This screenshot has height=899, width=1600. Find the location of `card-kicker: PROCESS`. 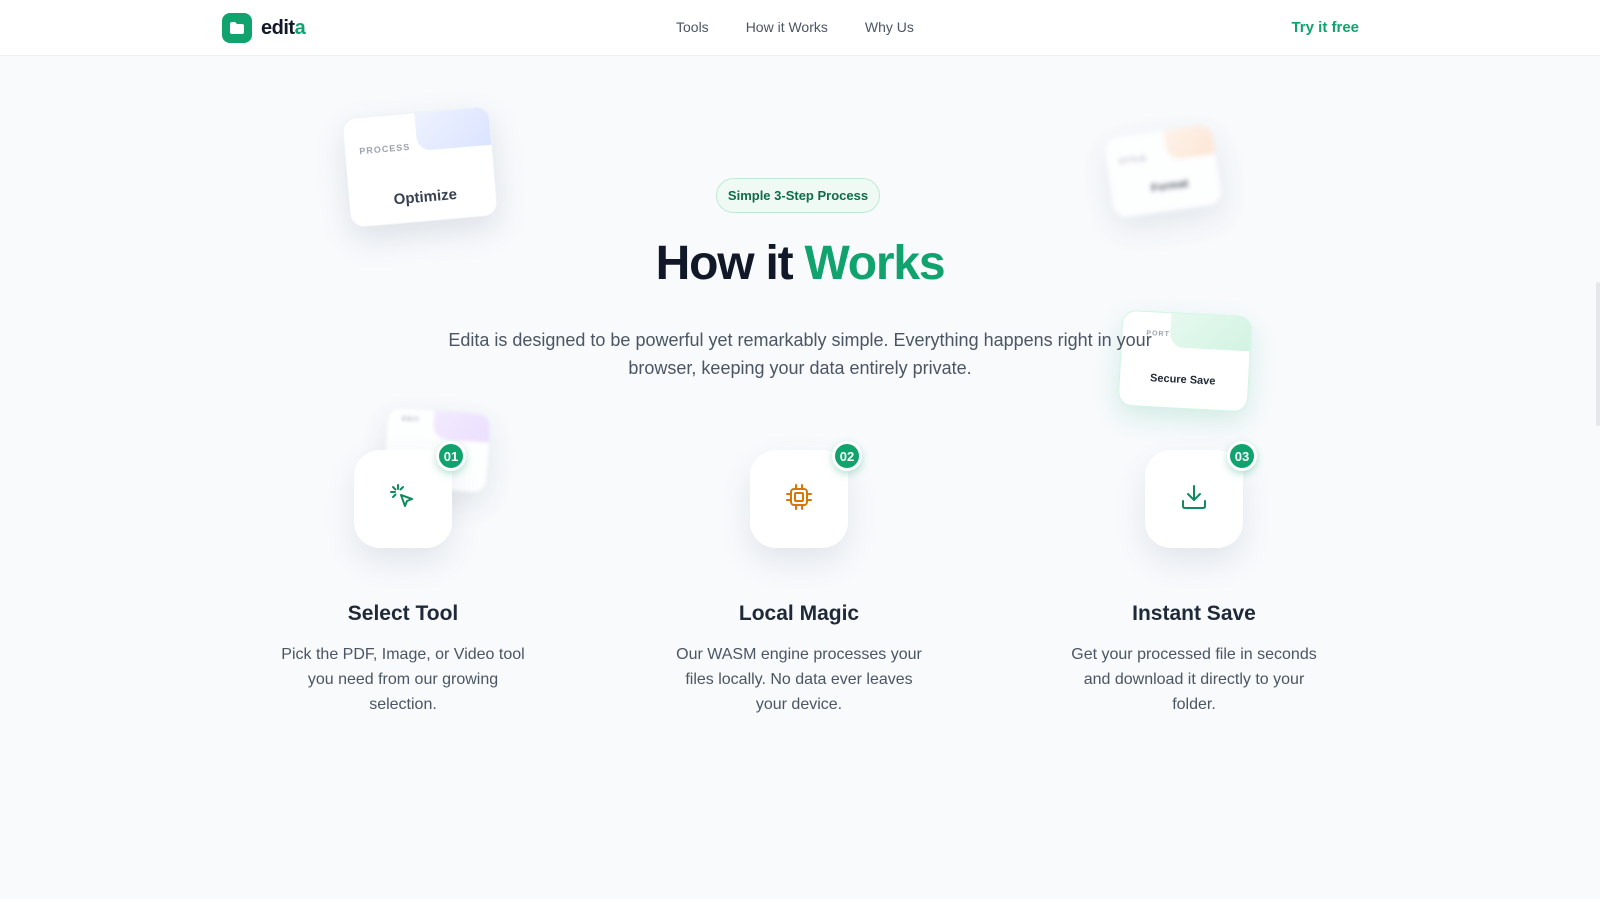

card-kicker: PROCESS is located at coordinates (384, 149).